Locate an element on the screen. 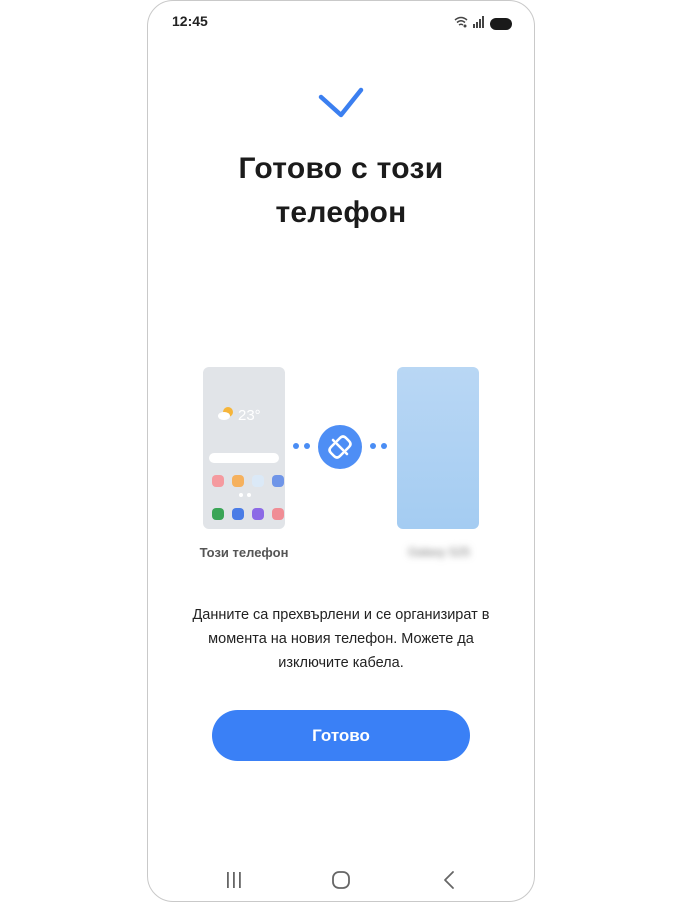 The width and height of the screenshot is (684, 904). new-phone-label: Galaxy S25 is located at coordinates (439, 552).